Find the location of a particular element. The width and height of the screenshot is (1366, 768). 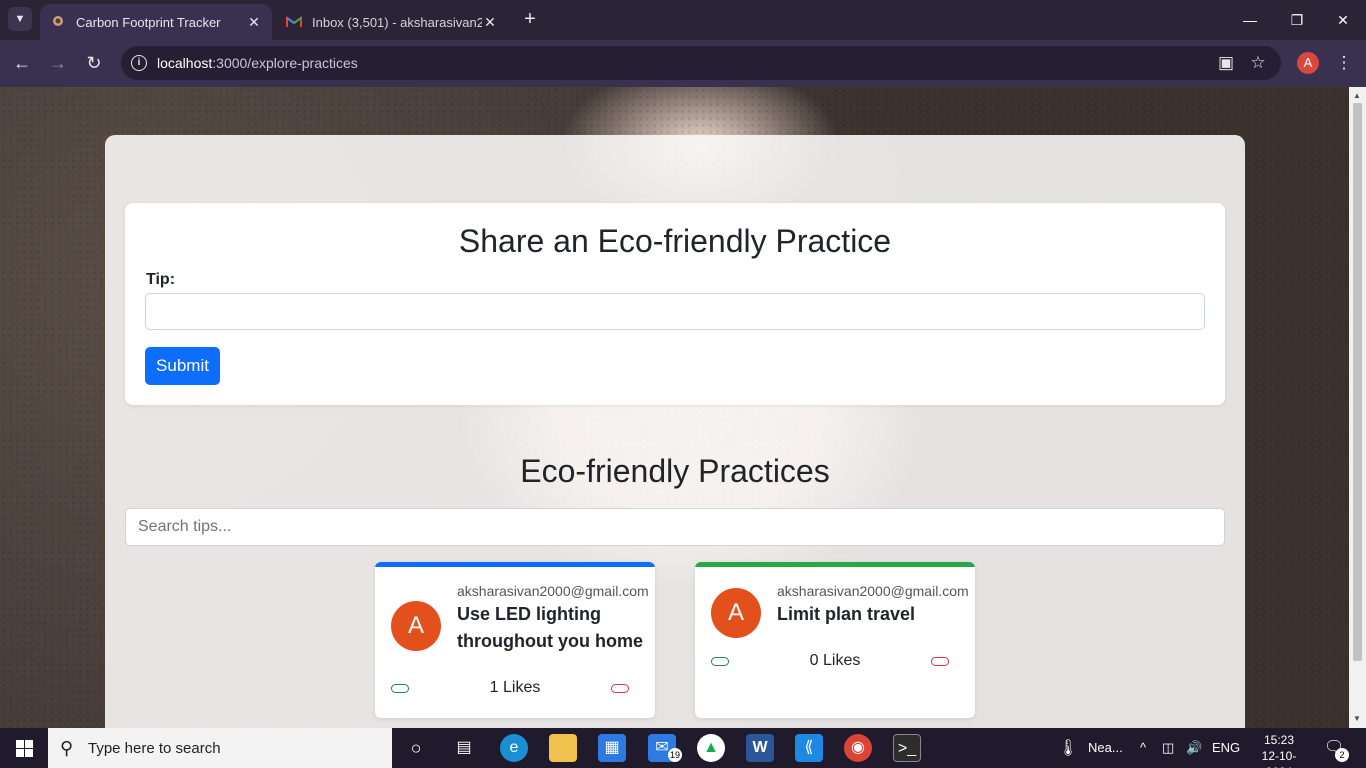

url-host: localhost is located at coordinates (185, 63).